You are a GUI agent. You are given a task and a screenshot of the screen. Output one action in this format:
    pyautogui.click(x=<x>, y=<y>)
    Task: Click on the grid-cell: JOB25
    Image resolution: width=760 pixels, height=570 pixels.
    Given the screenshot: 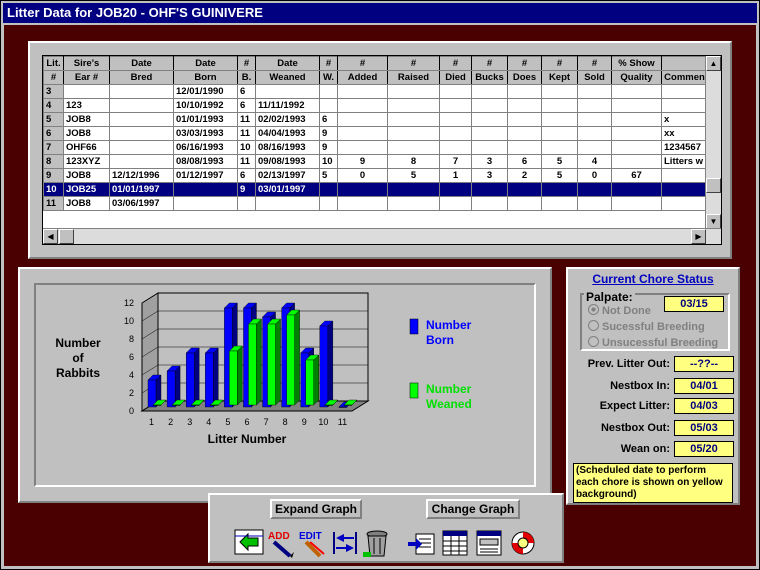 What is the action you would take?
    pyautogui.click(x=86, y=189)
    